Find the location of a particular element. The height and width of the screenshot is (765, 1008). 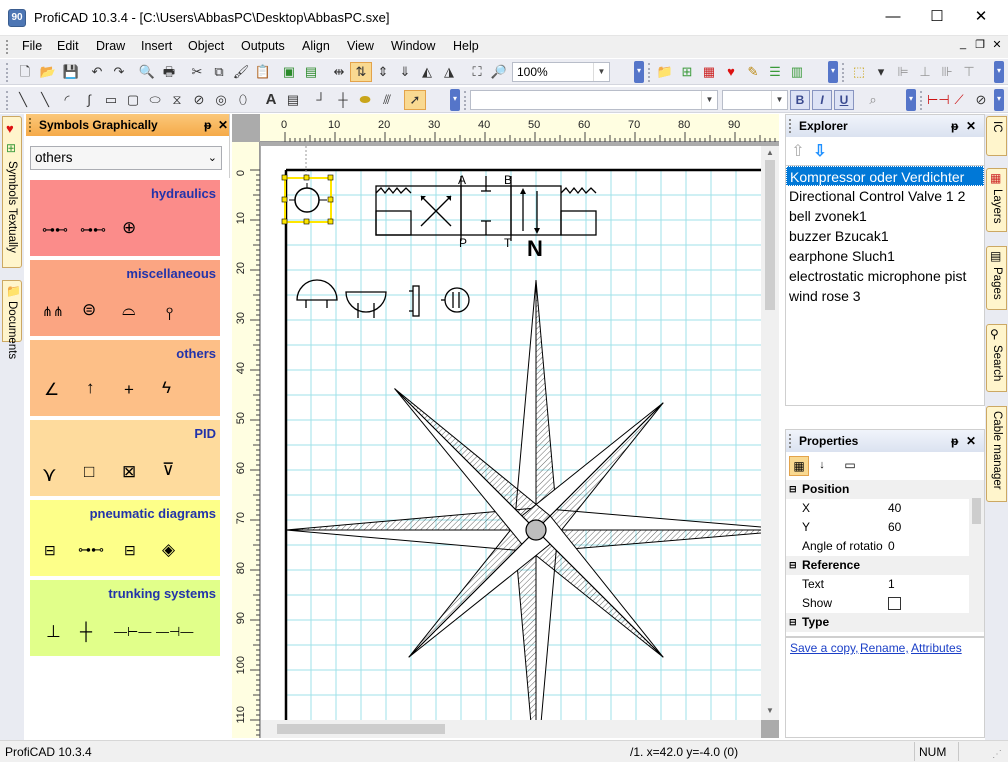

text-tool-icon: A is located at coordinates (271, 100).